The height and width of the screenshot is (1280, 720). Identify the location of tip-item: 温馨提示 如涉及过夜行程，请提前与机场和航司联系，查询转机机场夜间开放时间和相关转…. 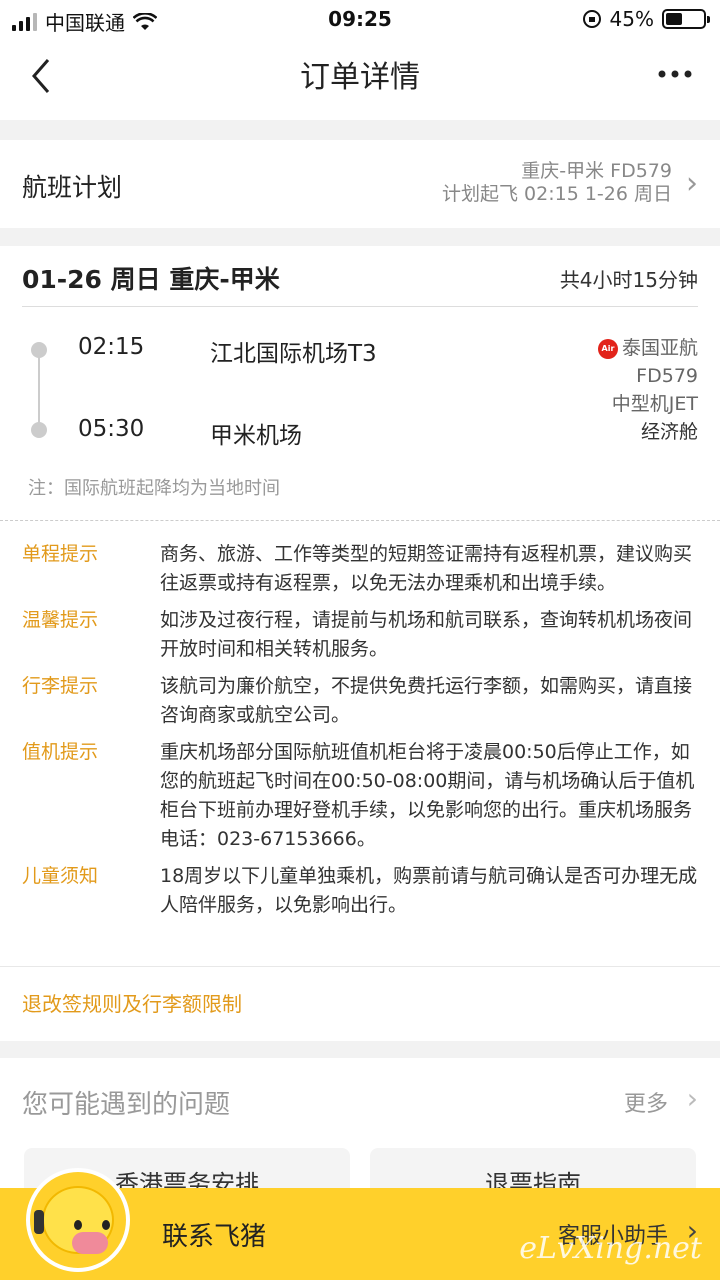
(360, 635).